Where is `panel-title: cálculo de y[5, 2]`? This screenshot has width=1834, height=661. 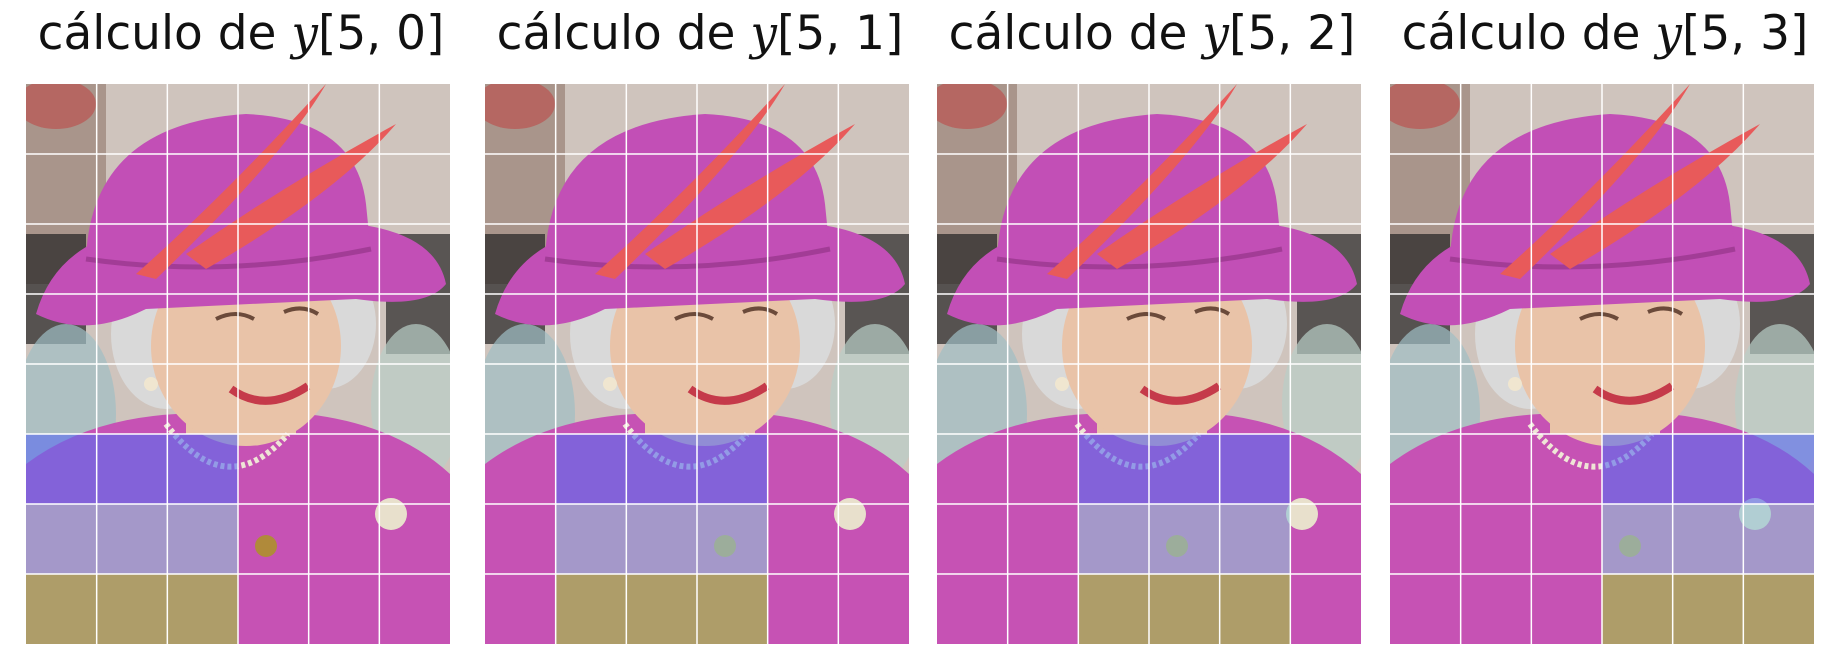
panel-title: cálculo de y[5, 2] is located at coordinates (1152, 33).